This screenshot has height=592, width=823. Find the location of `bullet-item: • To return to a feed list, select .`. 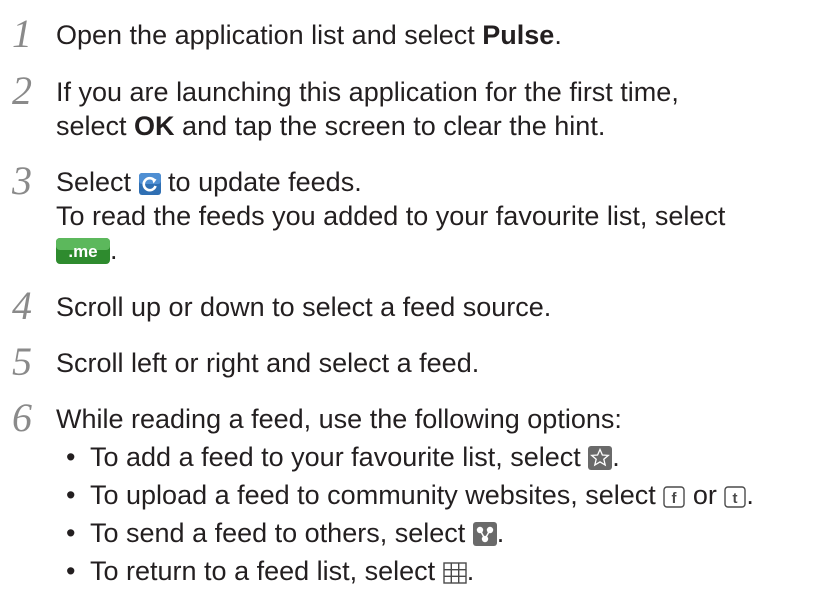

bullet-item: • To return to a feed list, select . is located at coordinates (270, 571).